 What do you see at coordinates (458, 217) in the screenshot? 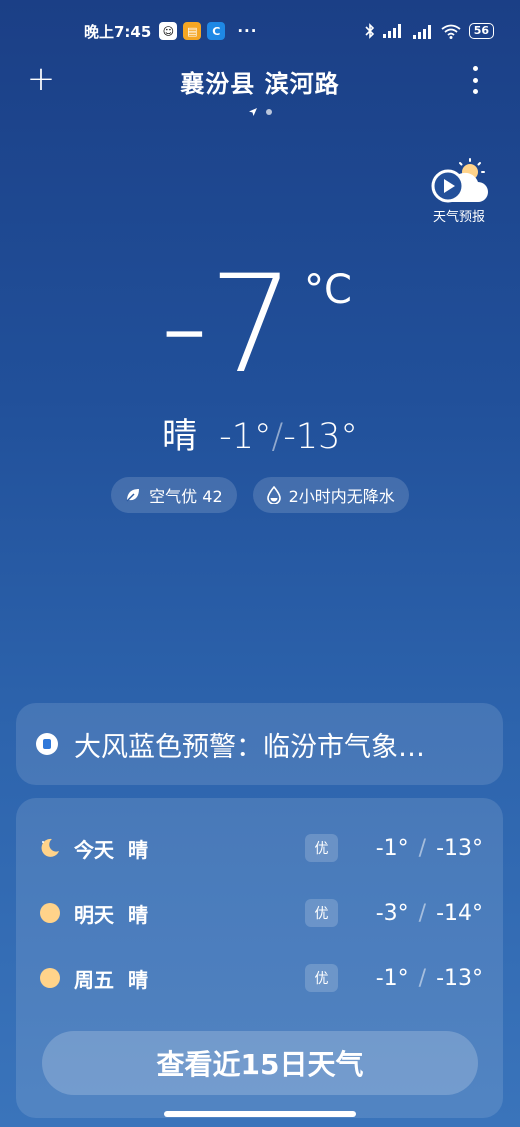
I see `forecast-video-label: 天气预报` at bounding box center [458, 217].